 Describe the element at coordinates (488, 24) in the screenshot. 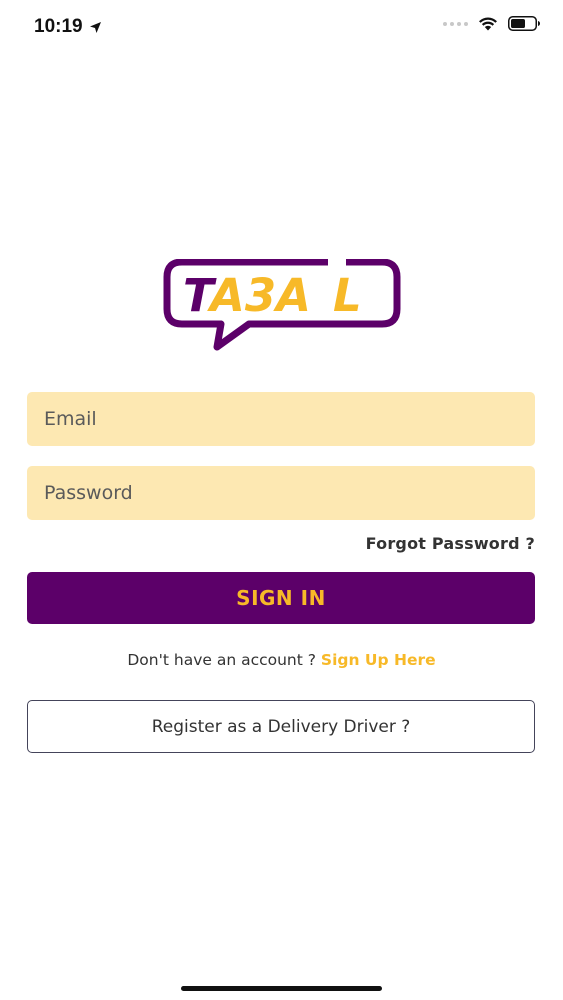

I see `wifi-icon` at that location.